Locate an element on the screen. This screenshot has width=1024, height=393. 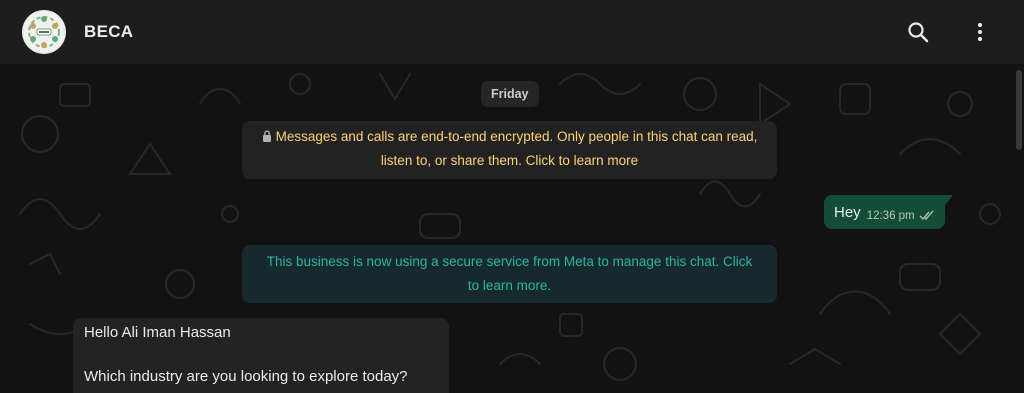
header-actions is located at coordinates (949, 32).